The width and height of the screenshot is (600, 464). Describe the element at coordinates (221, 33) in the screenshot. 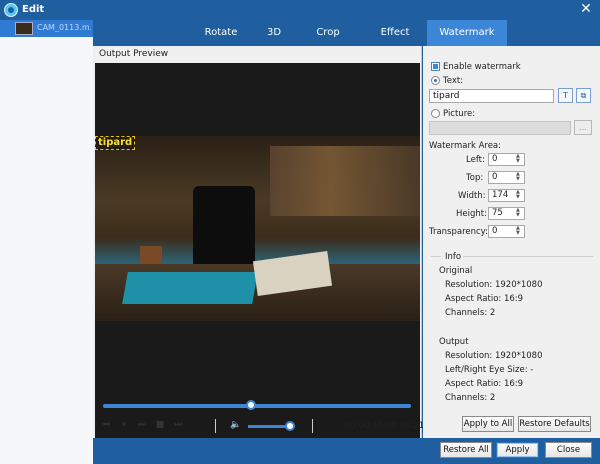

I see `tab-rotate: Rotate` at that location.